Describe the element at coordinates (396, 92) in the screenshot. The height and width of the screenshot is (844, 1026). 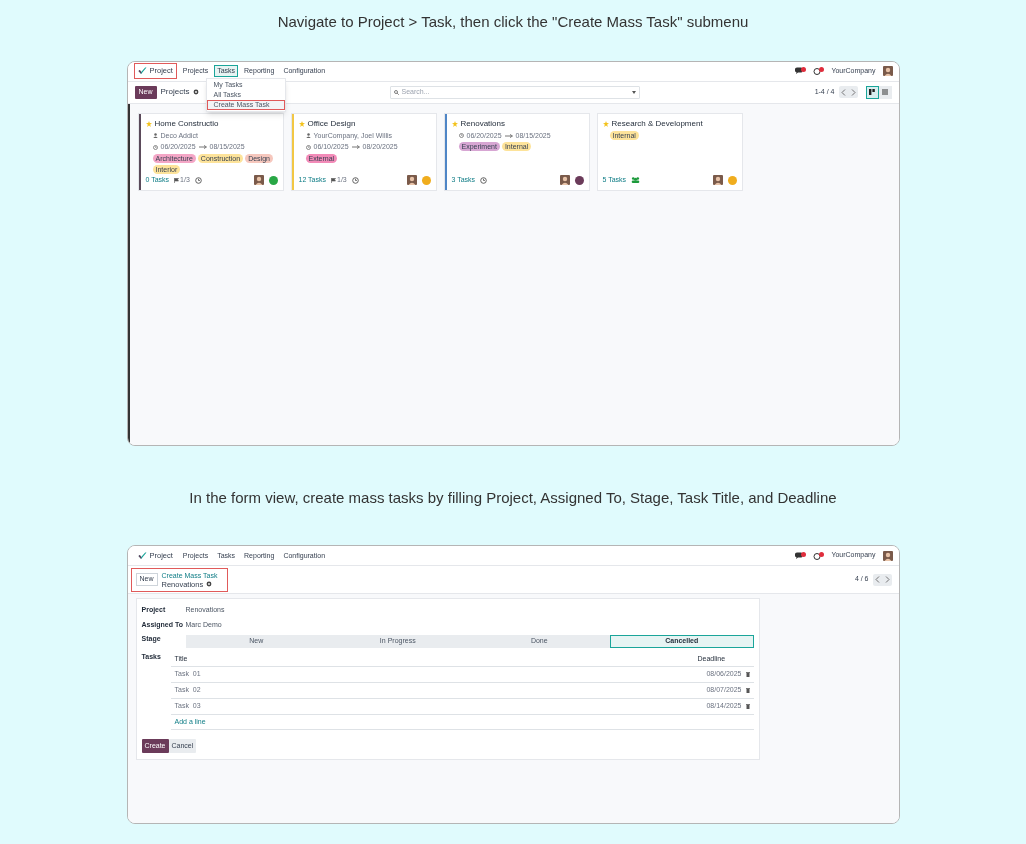
I see `search-icon` at that location.